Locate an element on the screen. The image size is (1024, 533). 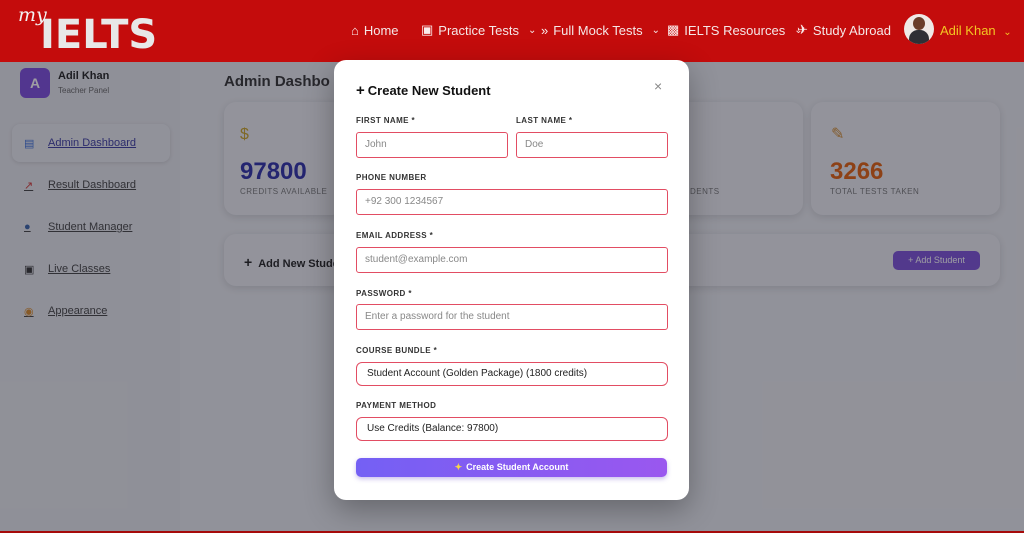
nav-study-abroad: ✈ Study Abroad is located at coordinates (844, 30).